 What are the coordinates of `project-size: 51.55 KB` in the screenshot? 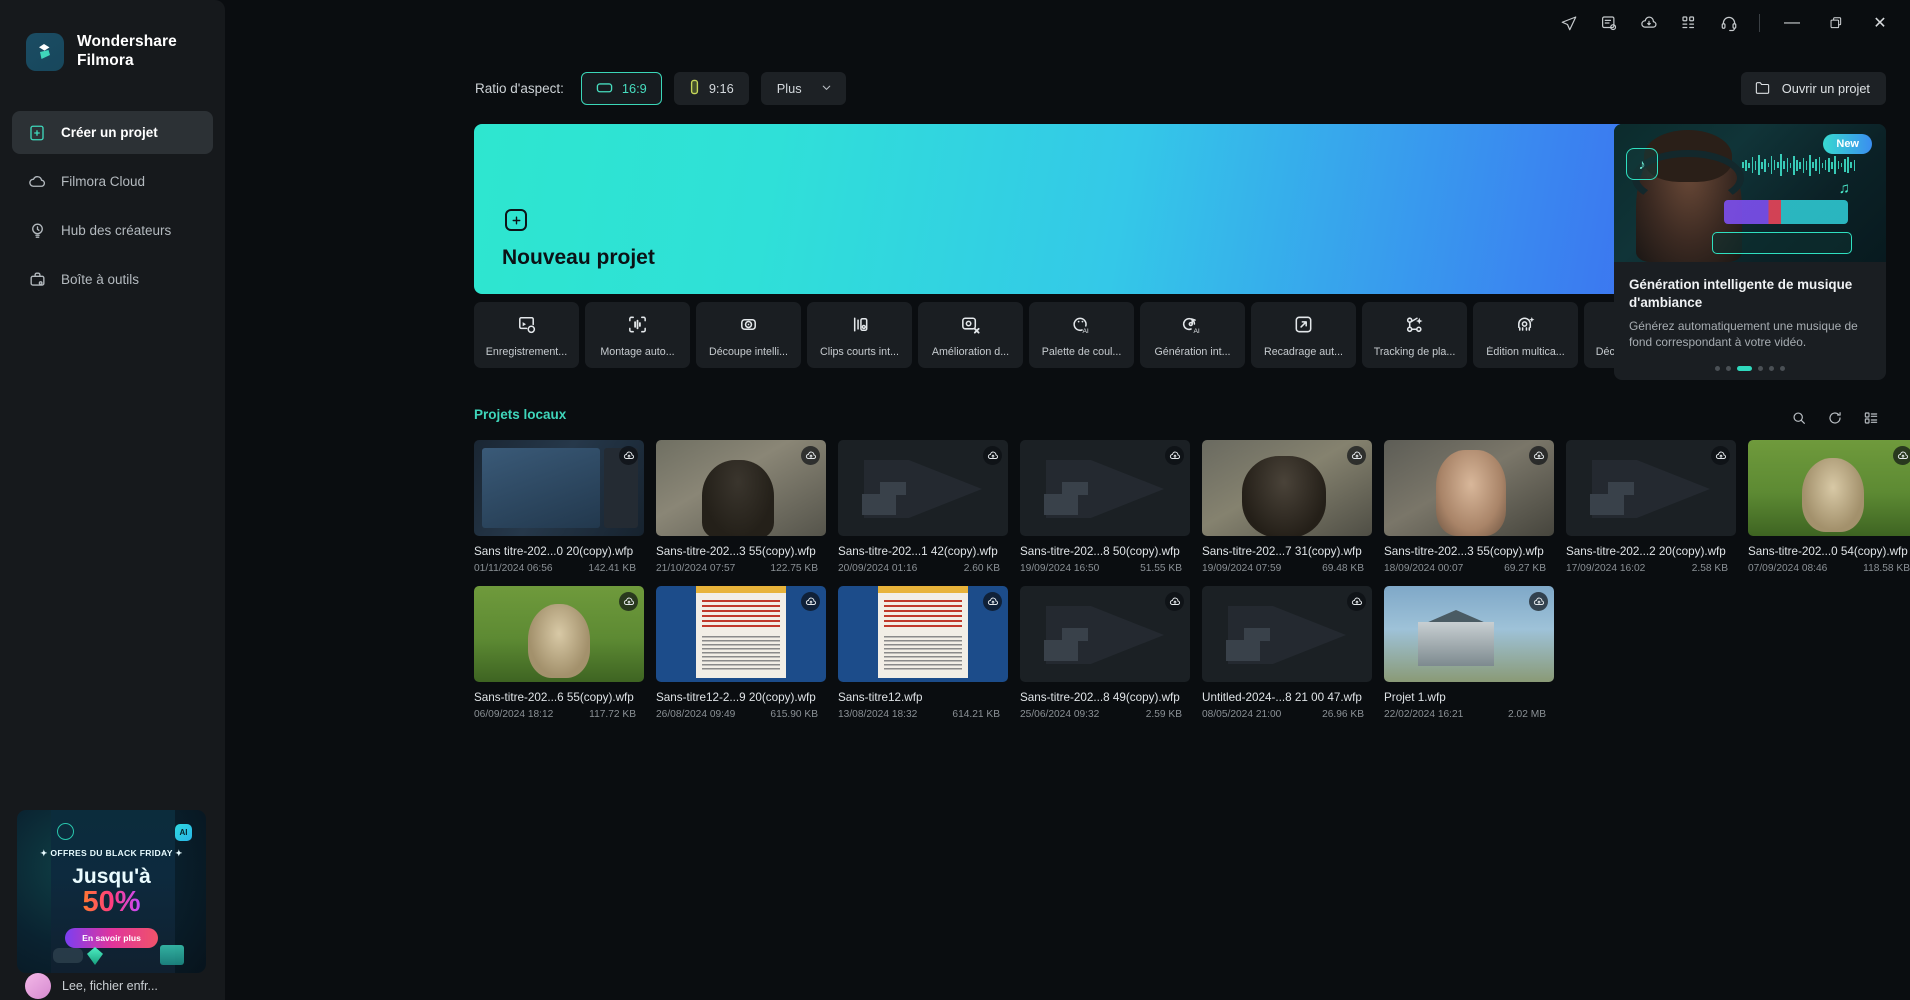 It's located at (1161, 568).